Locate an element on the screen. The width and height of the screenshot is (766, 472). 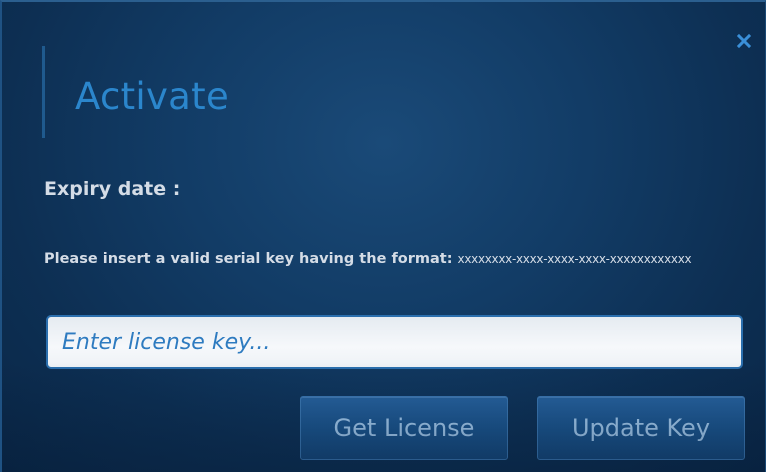
update-key-button: Update Key is located at coordinates (641, 428).